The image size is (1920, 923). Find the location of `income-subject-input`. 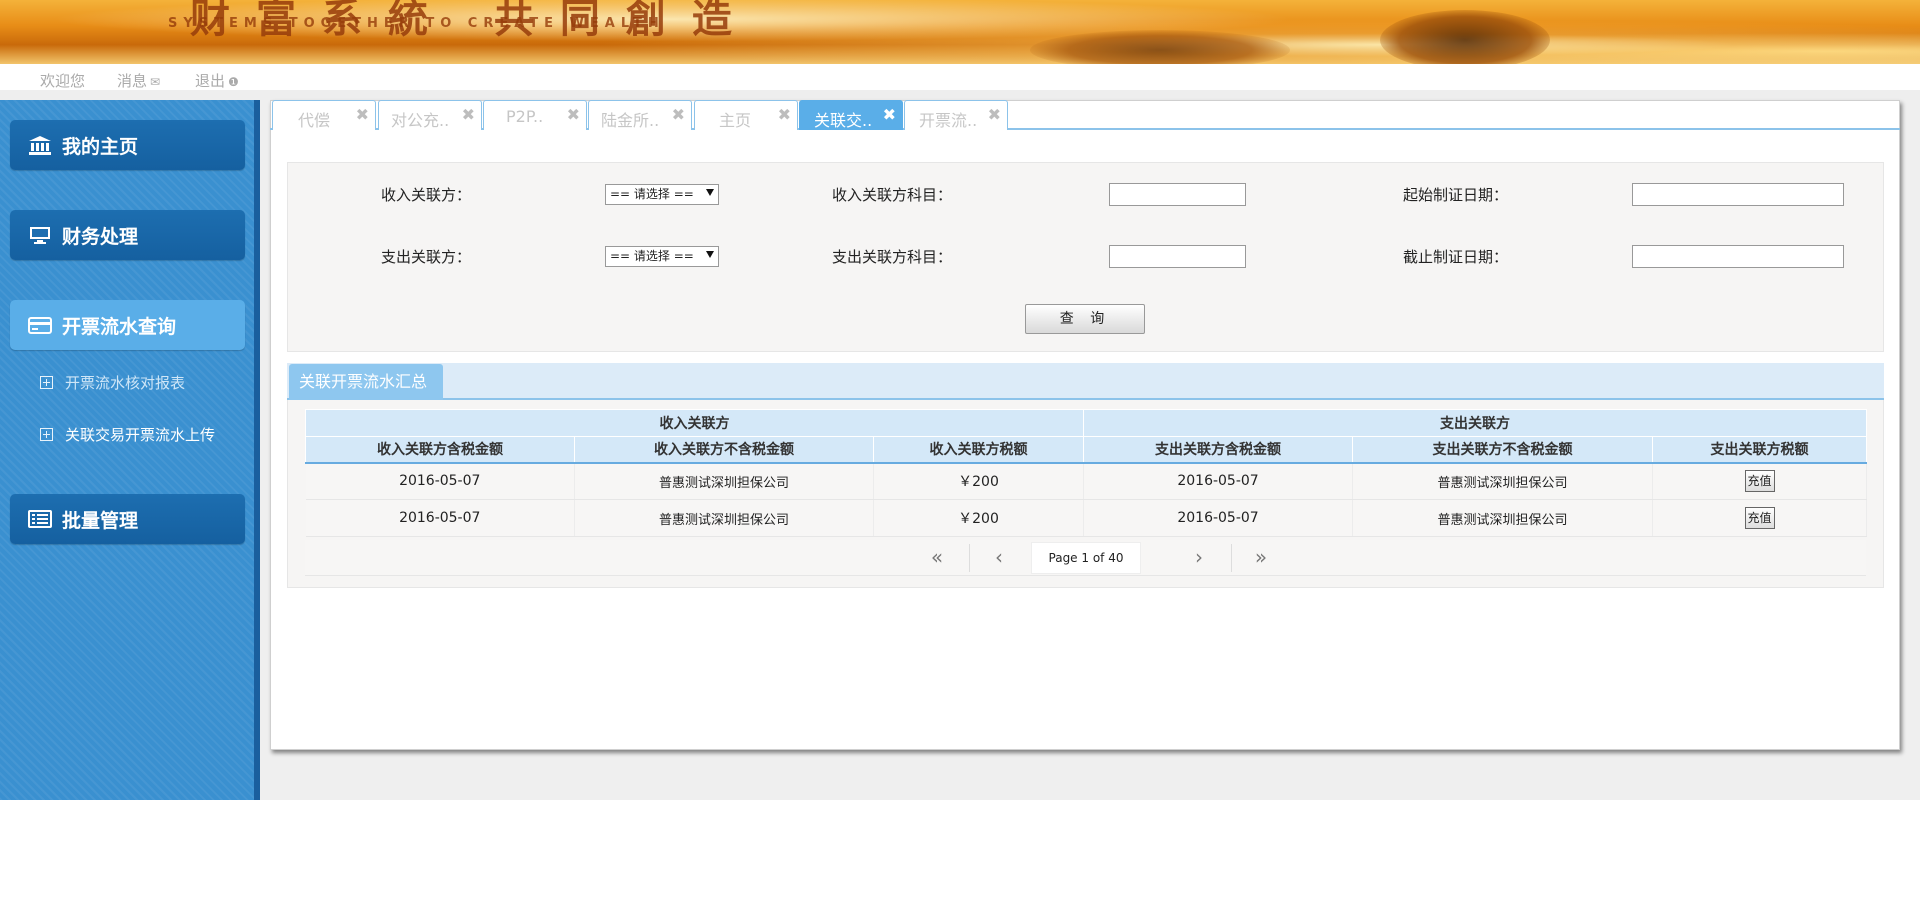

income-subject-input is located at coordinates (1177, 194).